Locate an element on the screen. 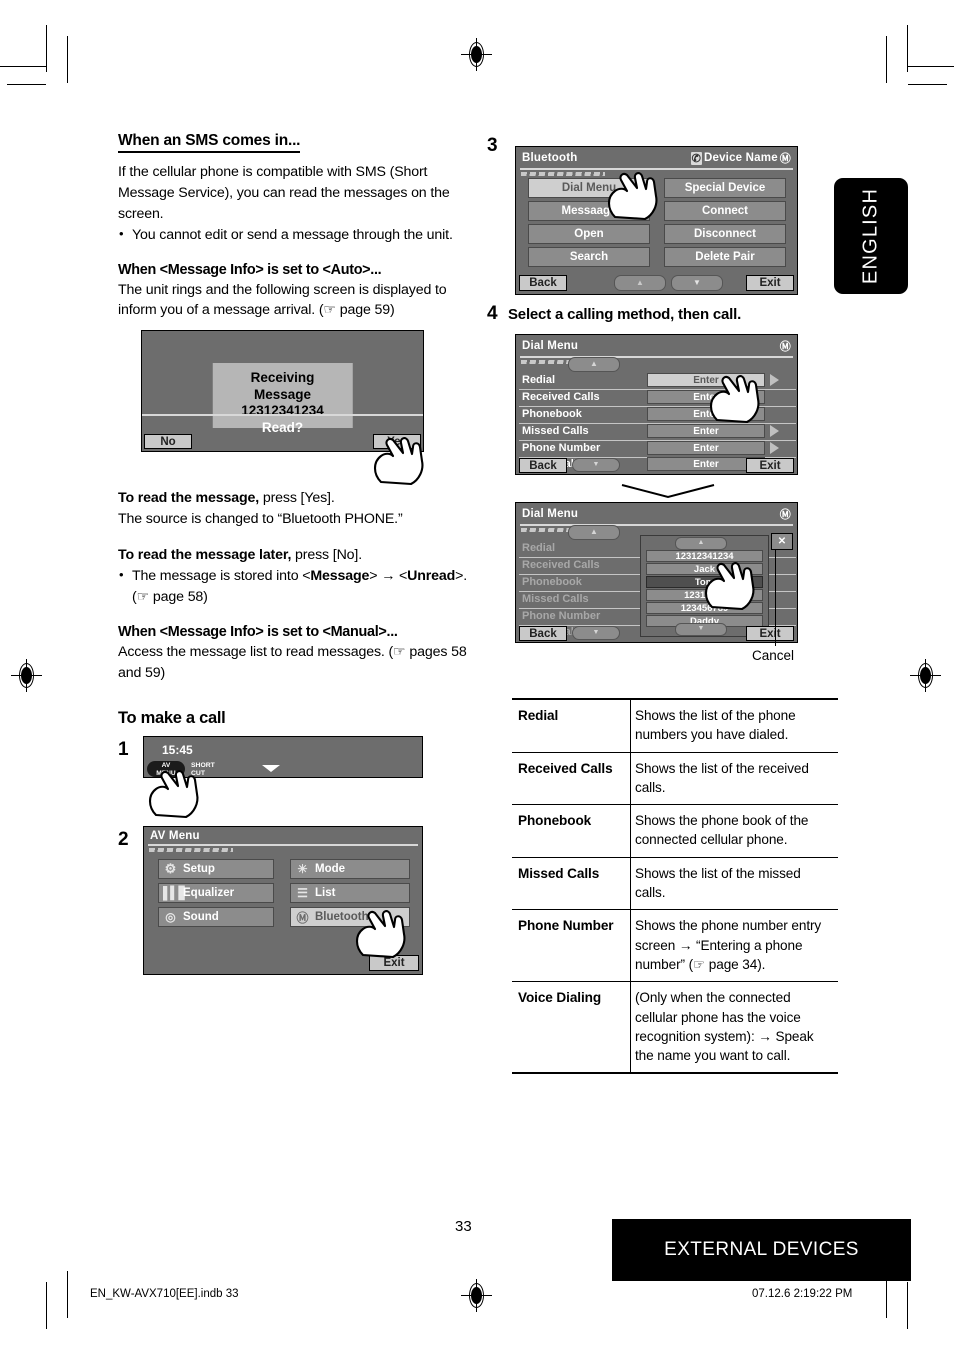  bluetooth-item-disconnect: Disconnect is located at coordinates (725, 234).